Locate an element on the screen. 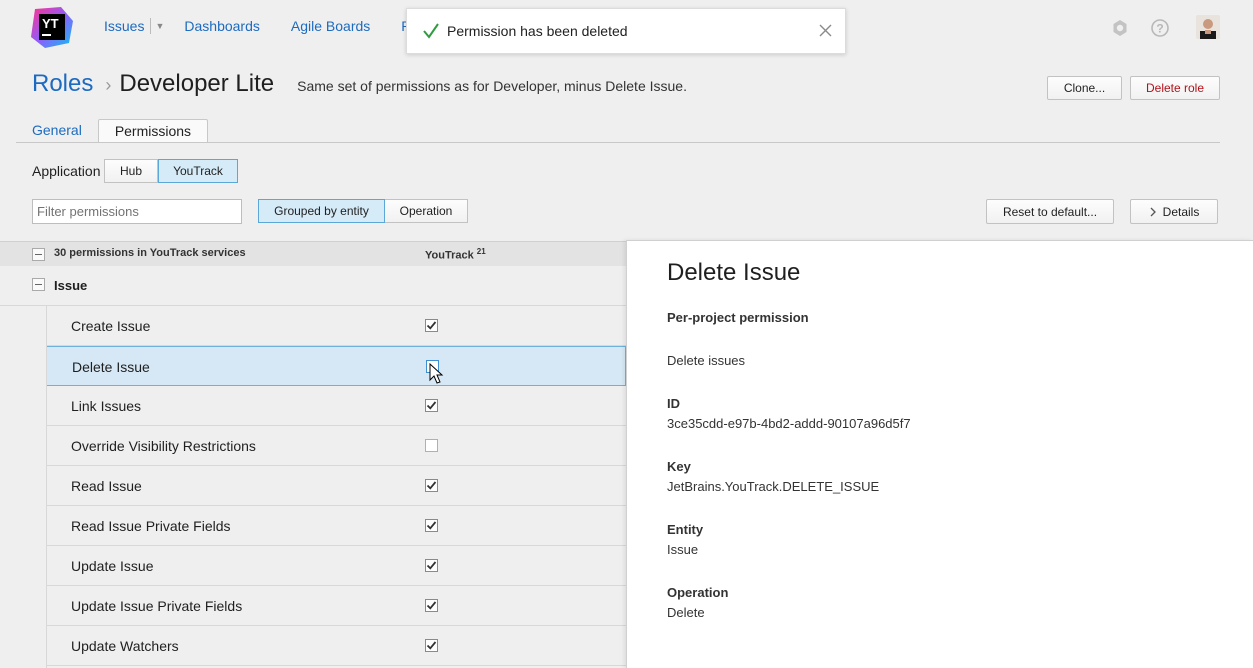 This screenshot has width=1253, height=668. table-row: Update Watchers is located at coordinates (336, 646).